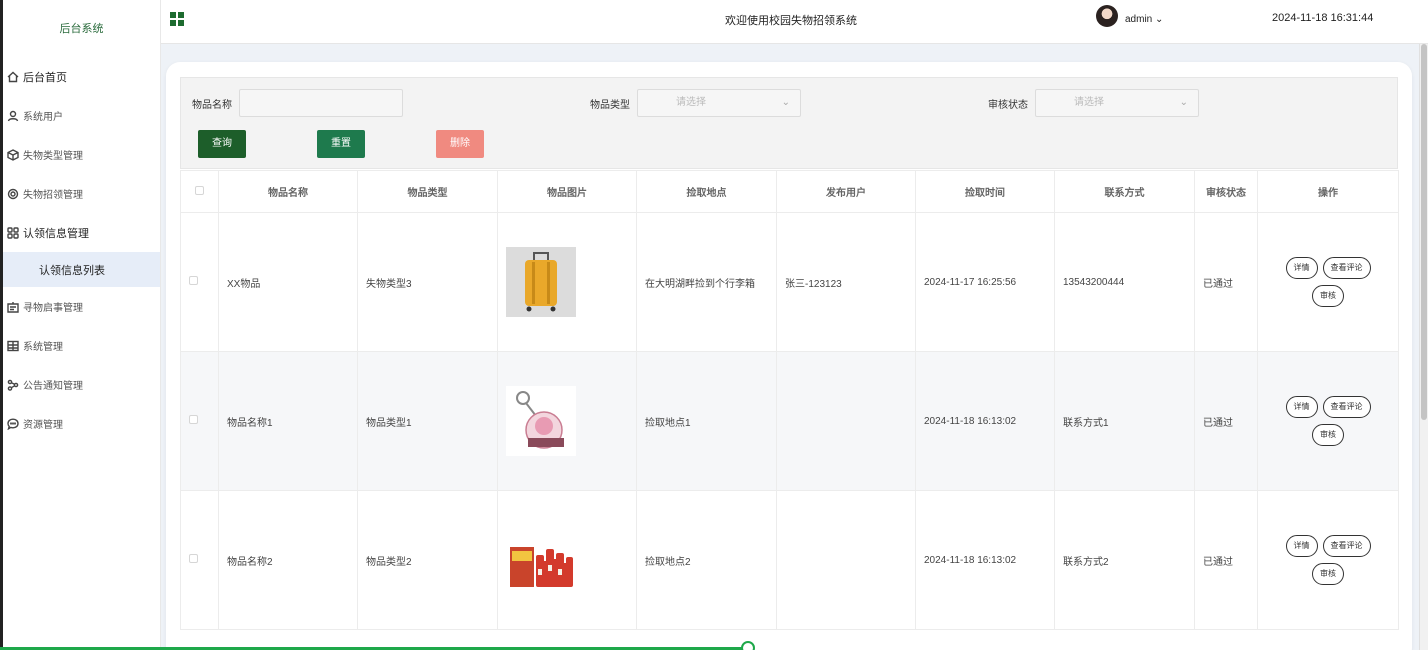 Image resolution: width=1428 pixels, height=650 pixels. What do you see at coordinates (1226, 191) in the screenshot?
I see `column-header: 审核状态` at bounding box center [1226, 191].